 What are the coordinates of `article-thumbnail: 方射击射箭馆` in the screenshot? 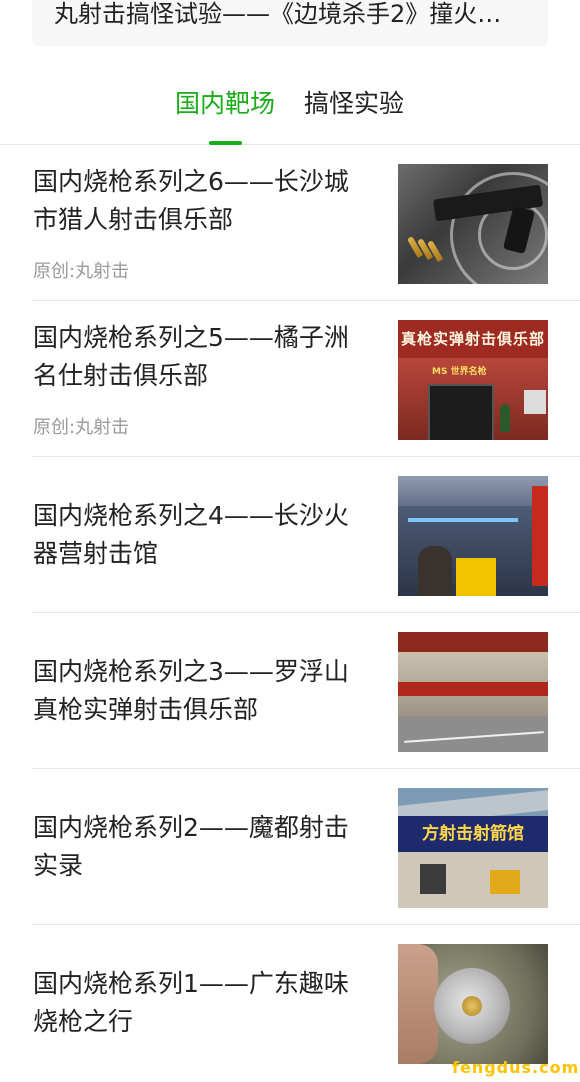 It's located at (473, 848).